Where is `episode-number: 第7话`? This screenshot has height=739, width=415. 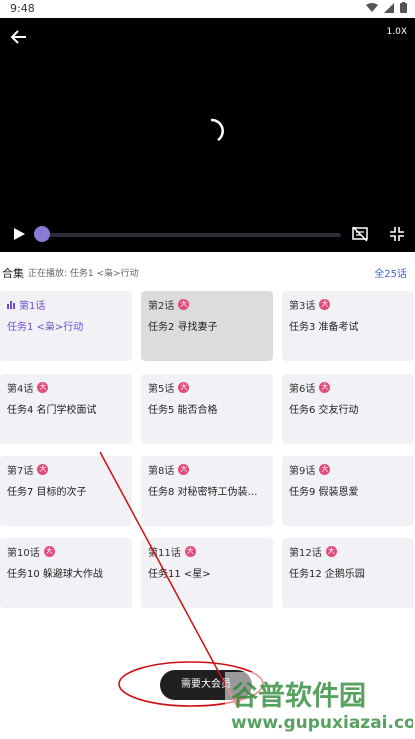
episode-number: 第7话 is located at coordinates (20, 471).